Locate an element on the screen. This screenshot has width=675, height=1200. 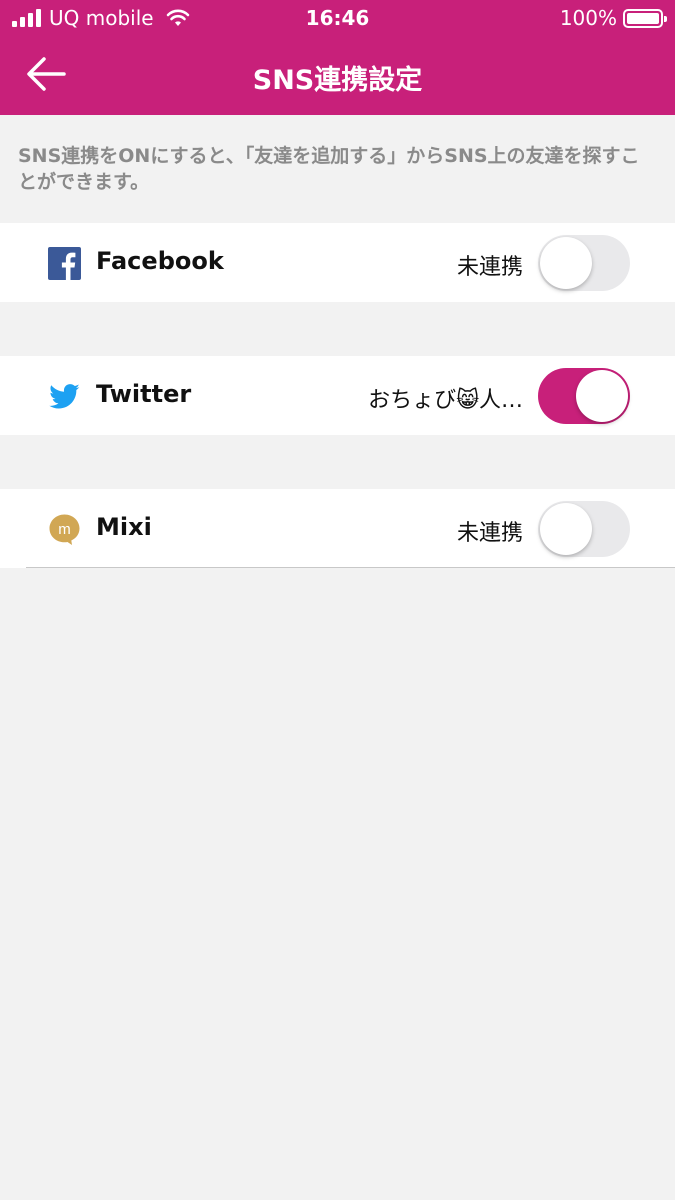
twitter-toggle is located at coordinates (584, 396).